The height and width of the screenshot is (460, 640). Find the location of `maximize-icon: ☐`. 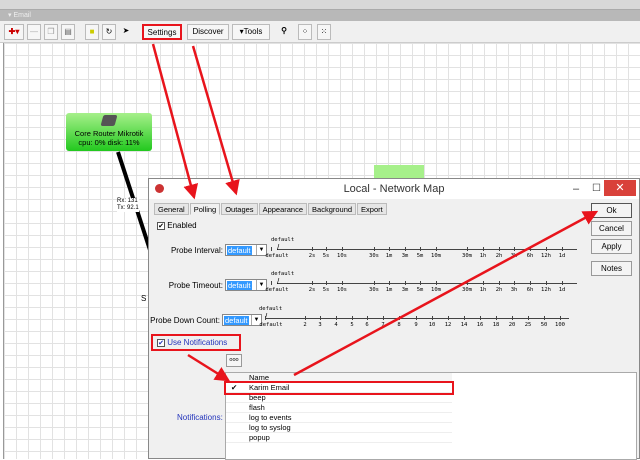

maximize-icon: ☐ is located at coordinates (596, 189).